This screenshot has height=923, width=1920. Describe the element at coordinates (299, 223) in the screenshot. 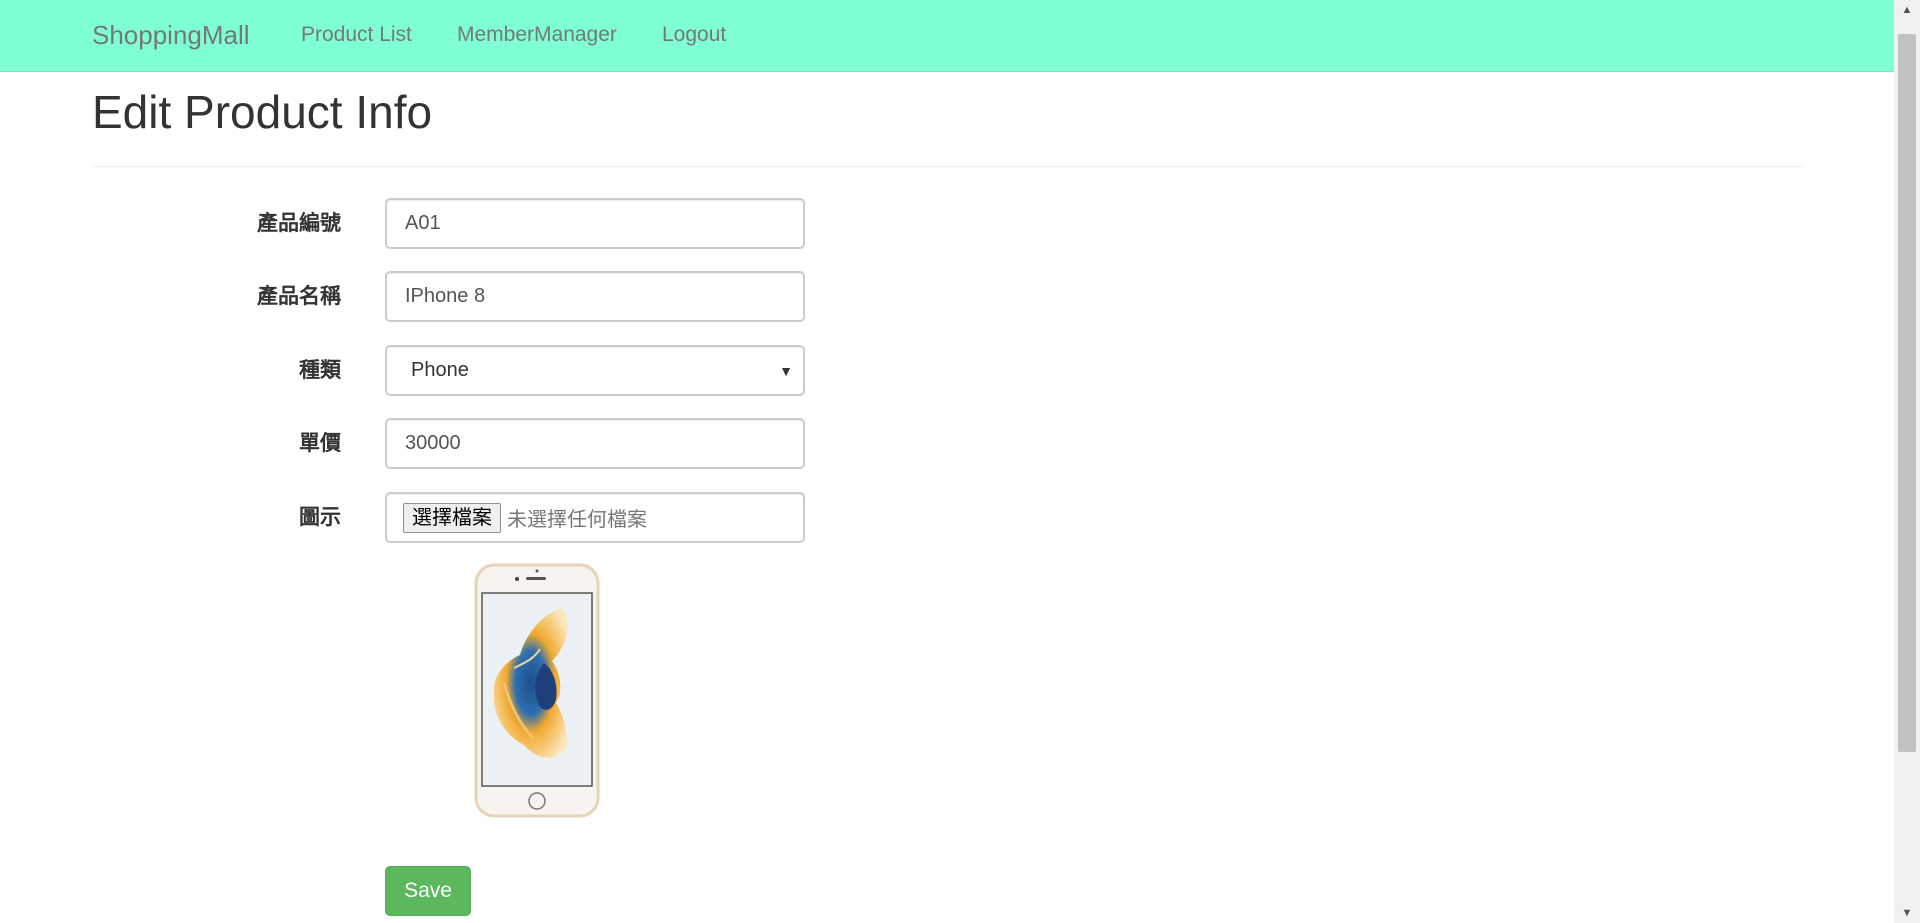

I see `product-id-label: 產品編號` at that location.